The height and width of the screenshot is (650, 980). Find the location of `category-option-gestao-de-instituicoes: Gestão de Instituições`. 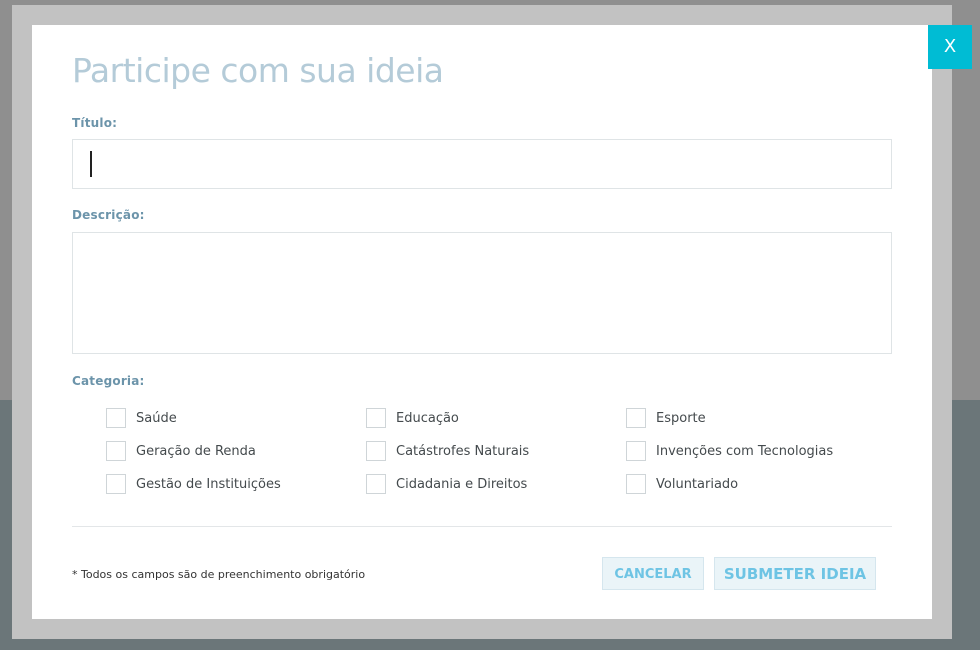

category-option-gestao-de-instituicoes: Gestão de Instituições is located at coordinates (193, 484).